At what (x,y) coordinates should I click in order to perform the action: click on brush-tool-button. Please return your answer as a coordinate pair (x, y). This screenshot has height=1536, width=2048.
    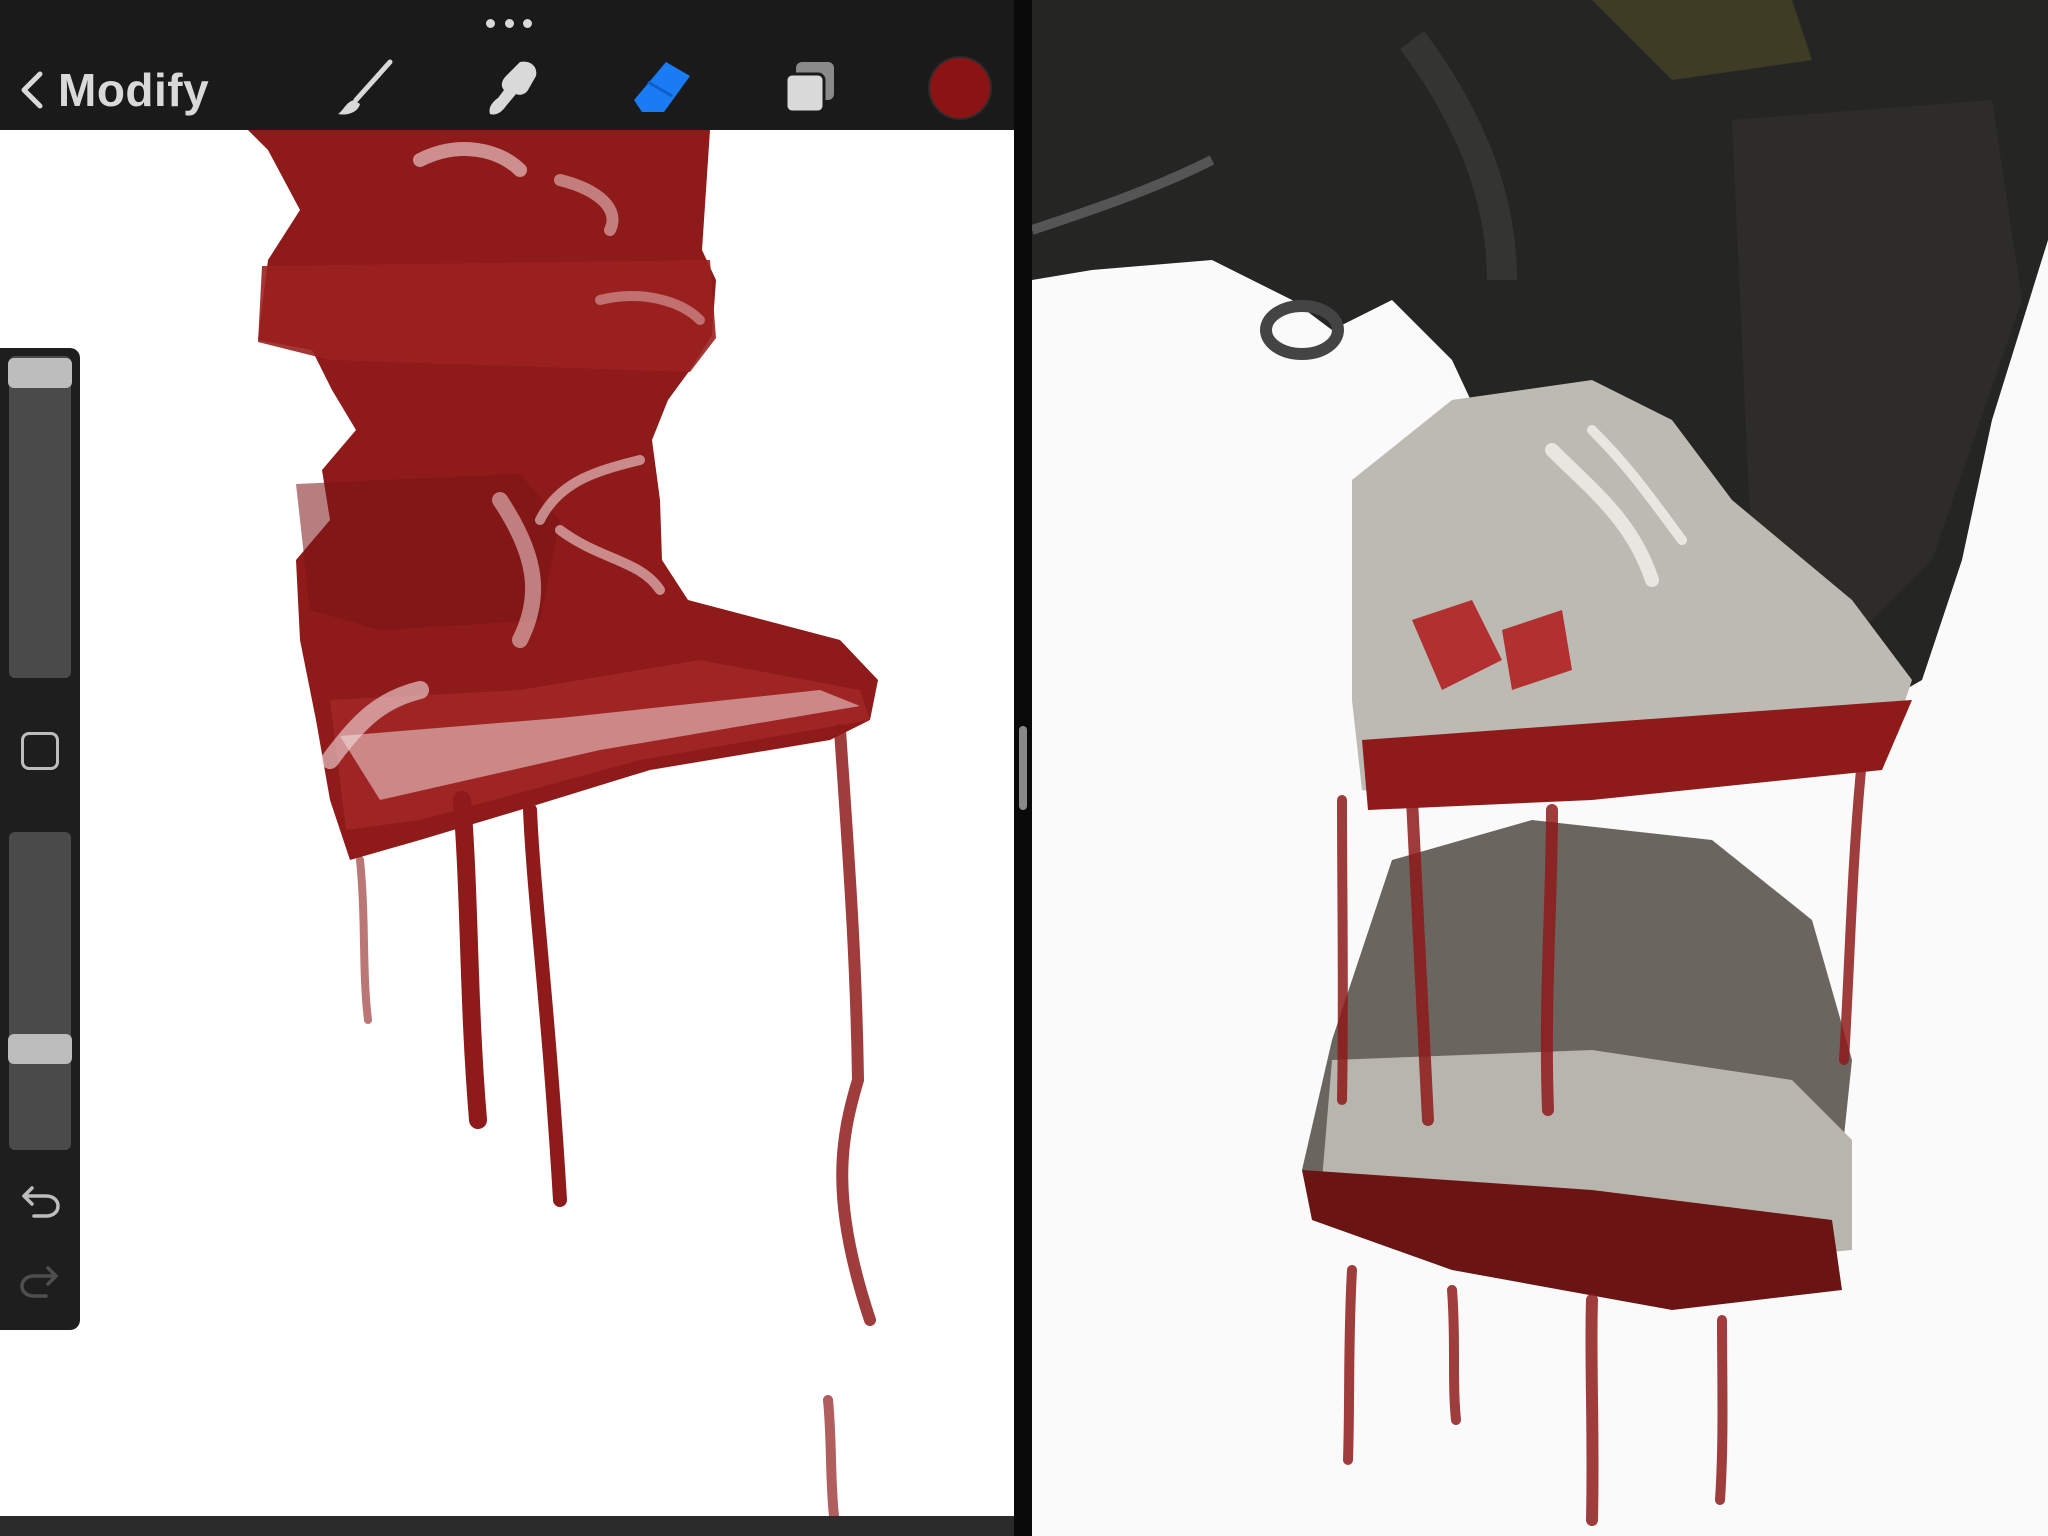
    Looking at the image, I should click on (364, 88).